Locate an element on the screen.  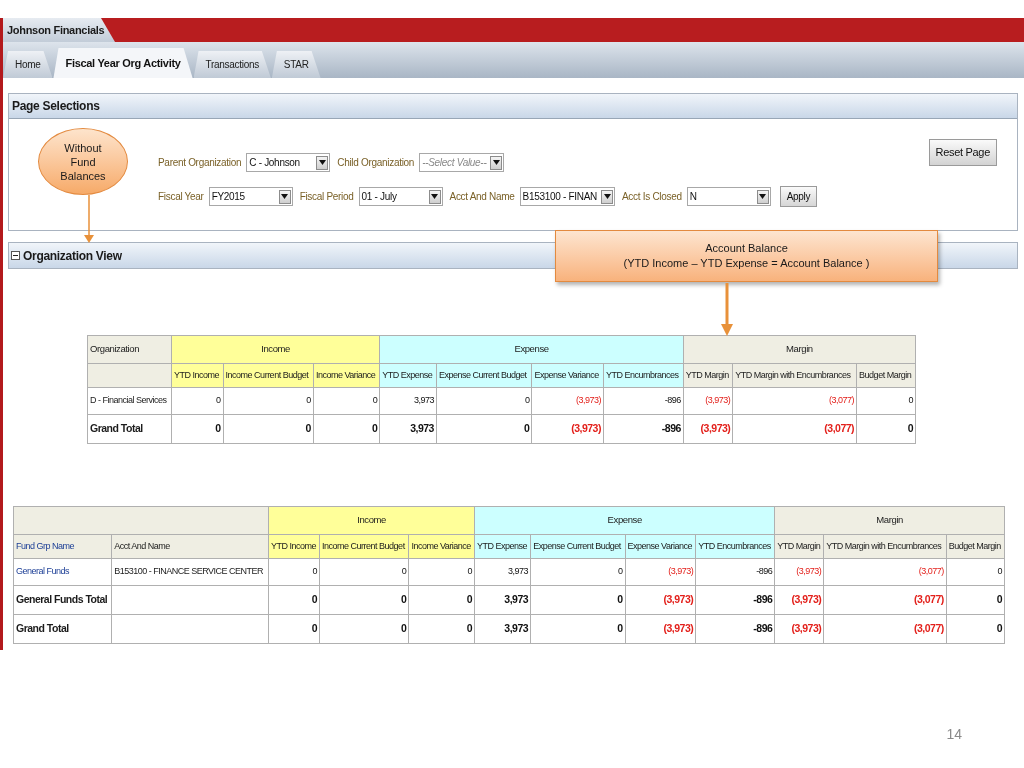
dropdown-field: C - Johnson is located at coordinates (288, 162).